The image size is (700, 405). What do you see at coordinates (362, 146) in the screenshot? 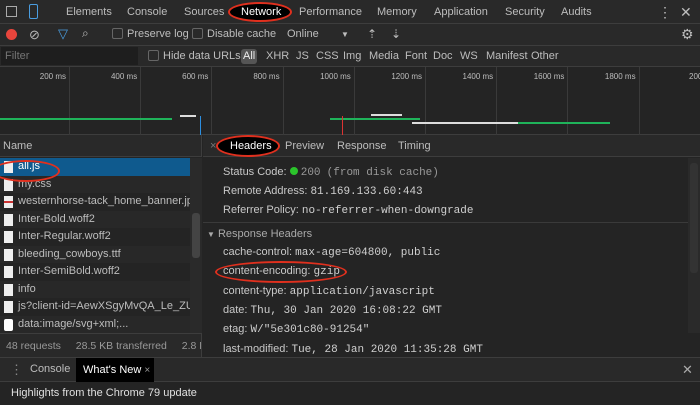
I see `tab-response: Response` at bounding box center [362, 146].